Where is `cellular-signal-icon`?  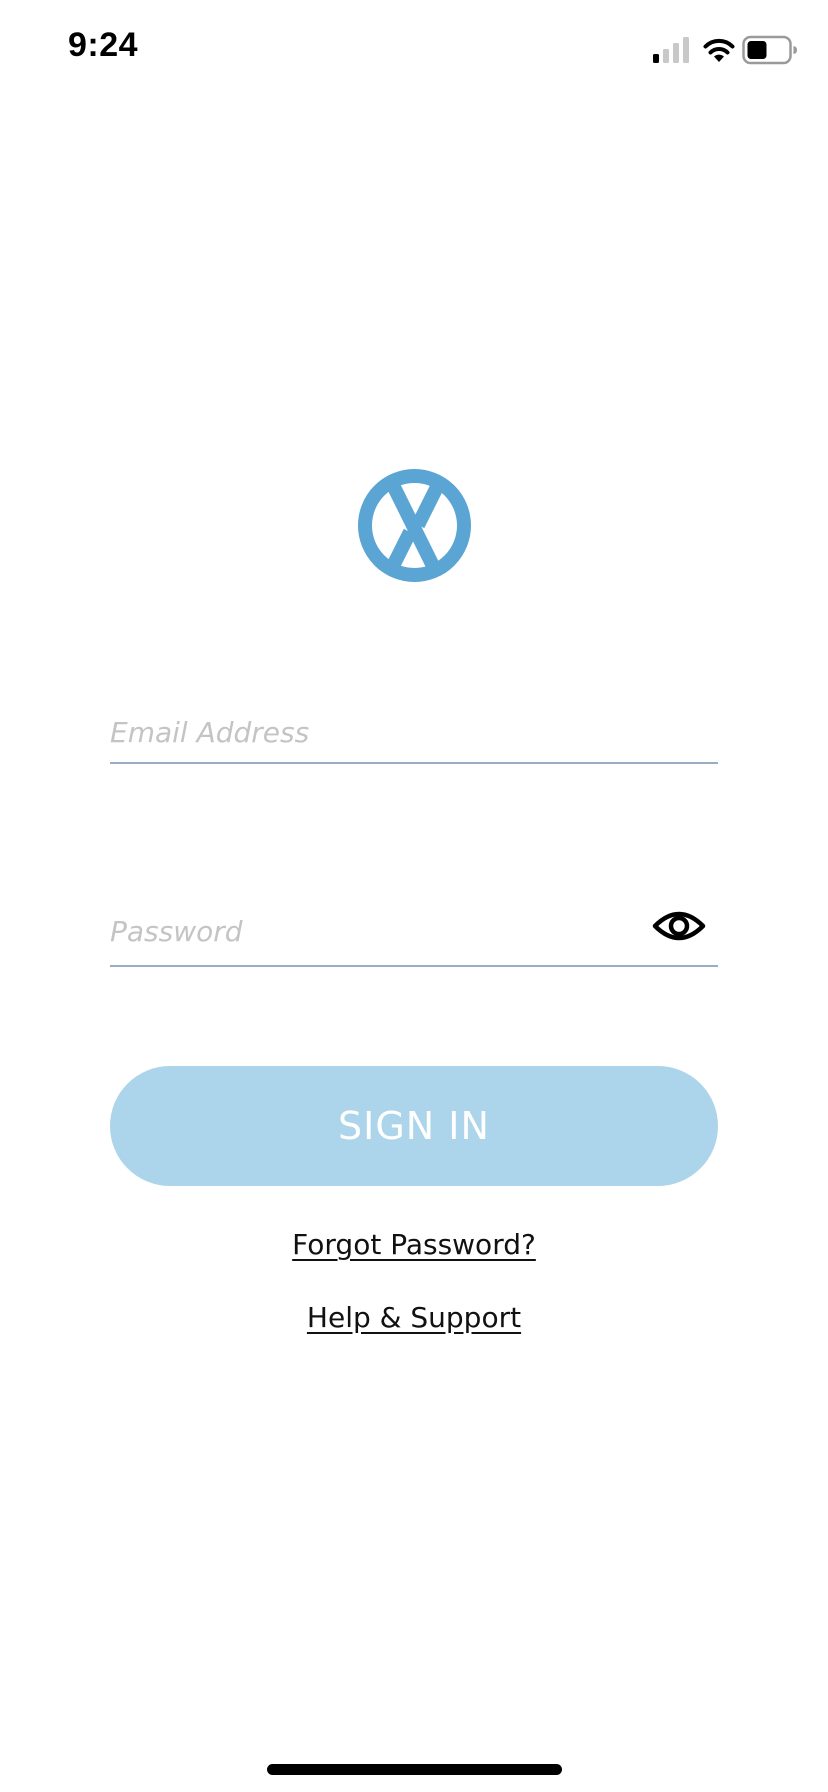
cellular-signal-icon is located at coordinates (671, 50).